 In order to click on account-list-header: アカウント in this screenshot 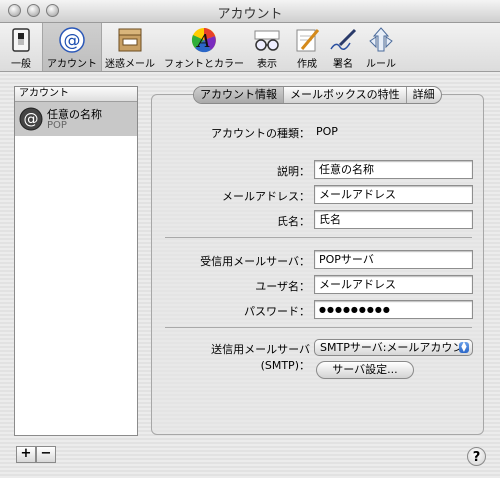, I will do `click(76, 94)`.